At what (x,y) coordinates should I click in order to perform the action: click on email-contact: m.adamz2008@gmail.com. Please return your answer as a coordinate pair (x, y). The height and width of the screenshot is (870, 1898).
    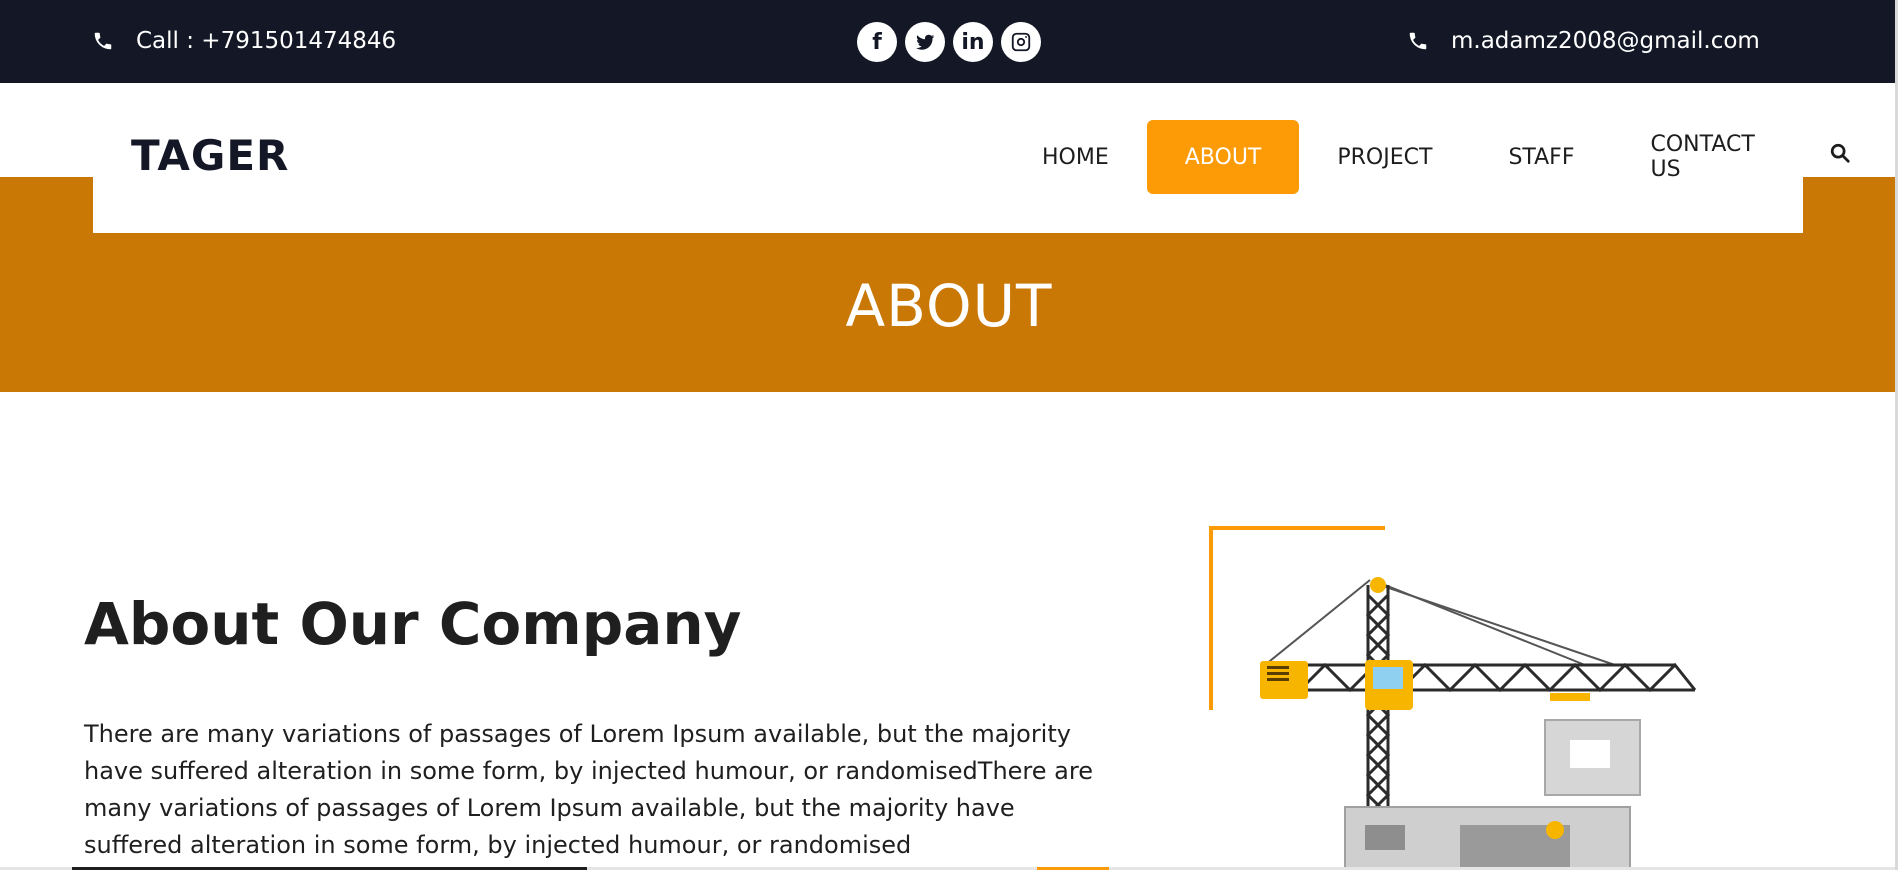
    Looking at the image, I should click on (1583, 41).